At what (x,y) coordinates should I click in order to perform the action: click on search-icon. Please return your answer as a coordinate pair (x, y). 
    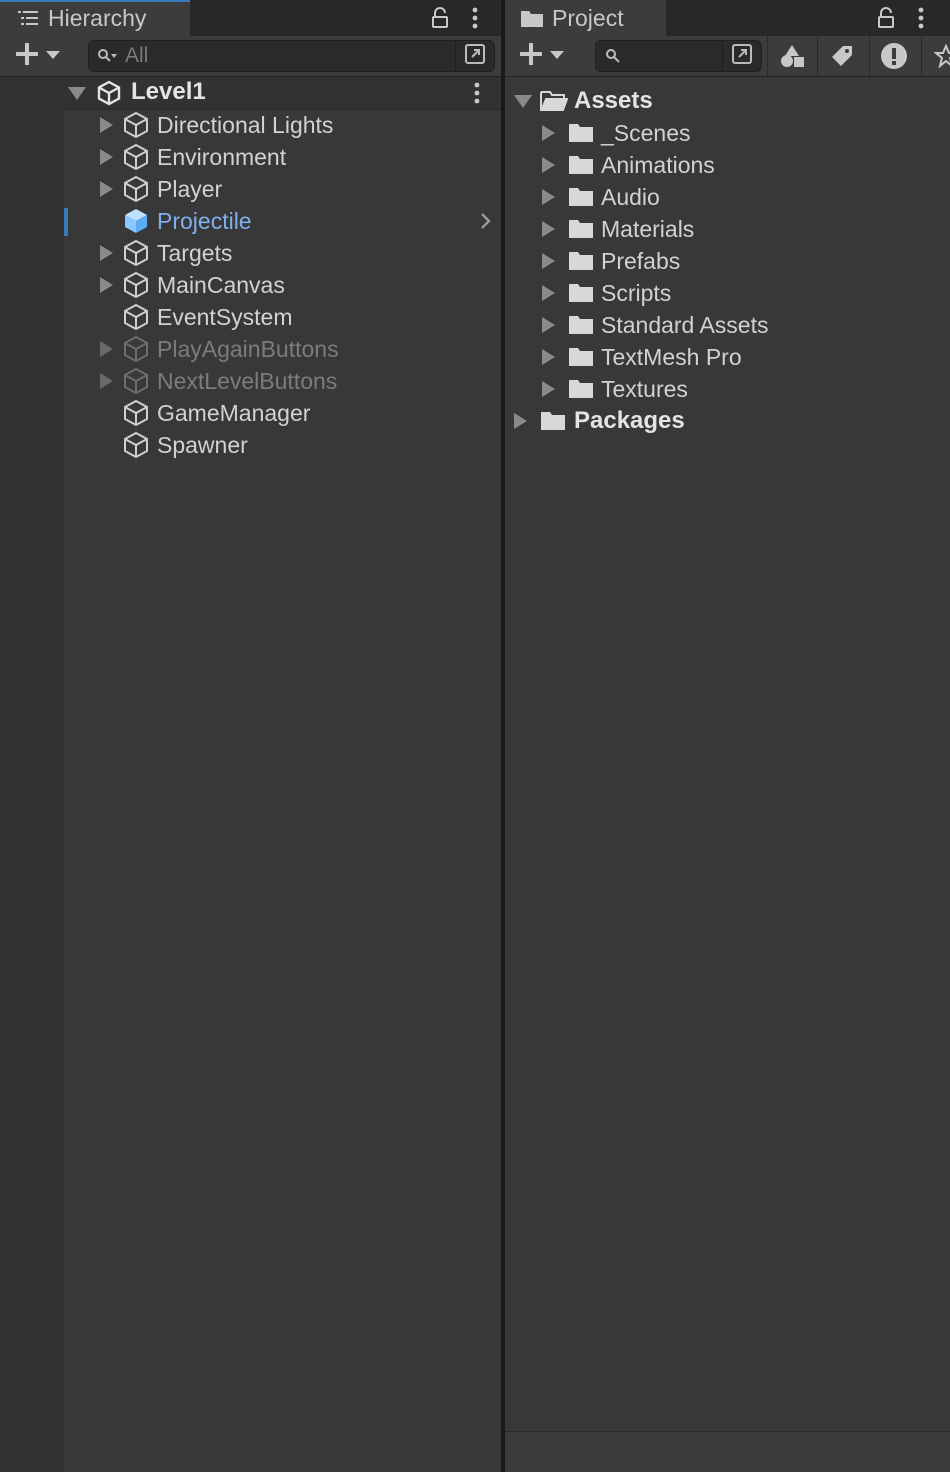
    Looking at the image, I should click on (613, 56).